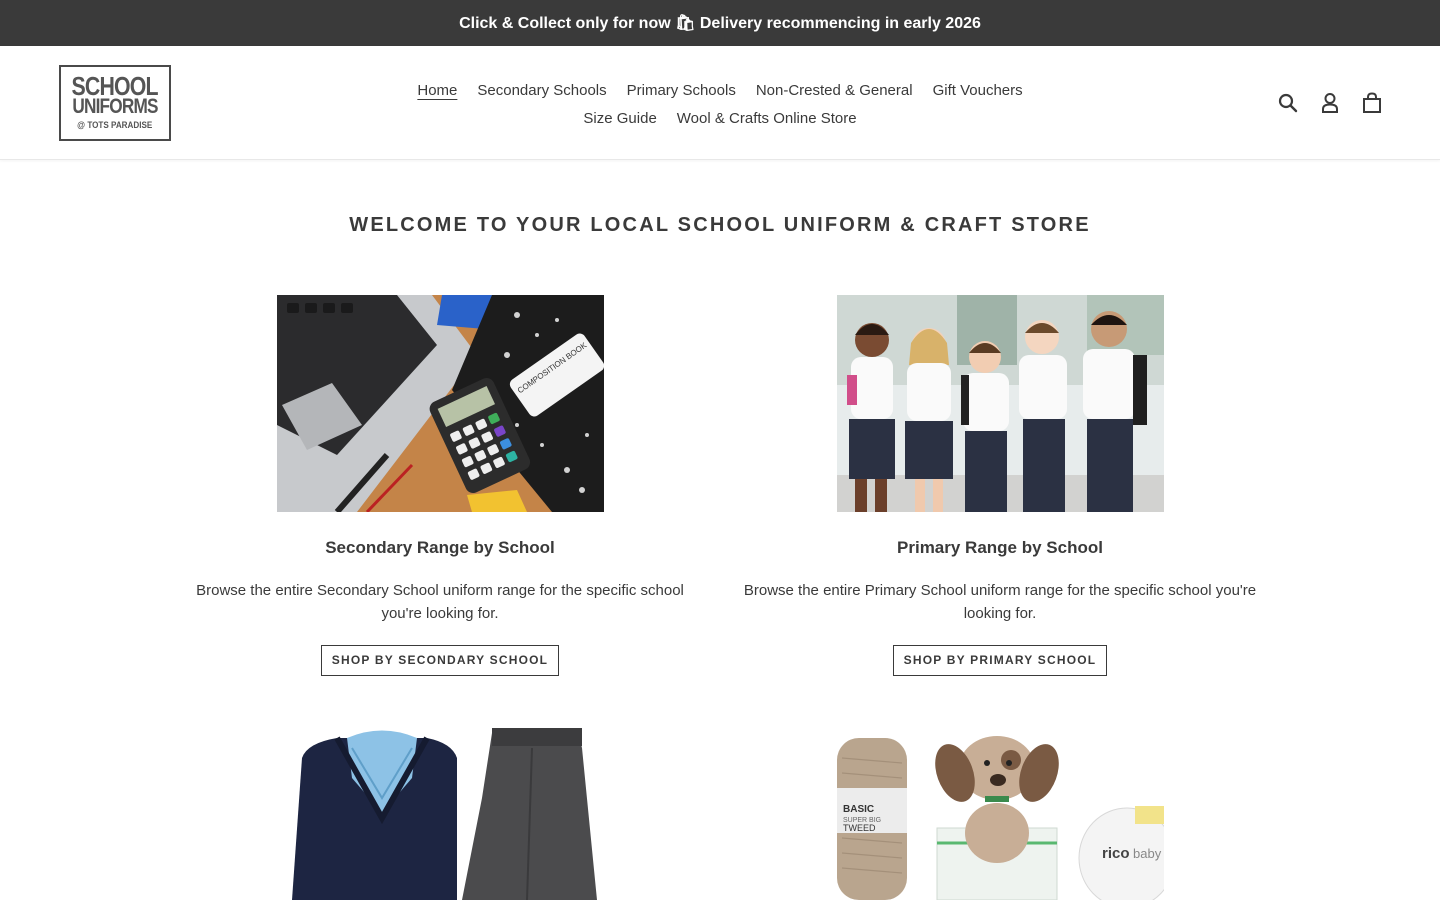  Describe the element at coordinates (859, 828) in the screenshot. I see `yarn-label-tweed: TWEED` at that location.